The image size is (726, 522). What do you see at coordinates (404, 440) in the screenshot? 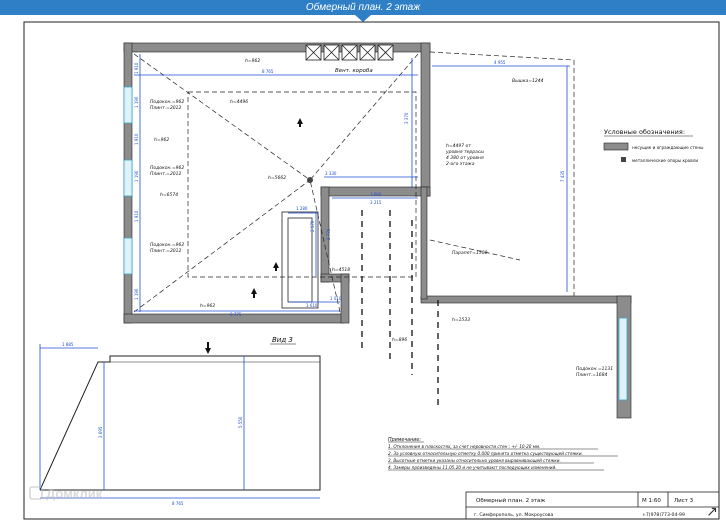
I see `notes-title: Примечание:` at bounding box center [404, 440].